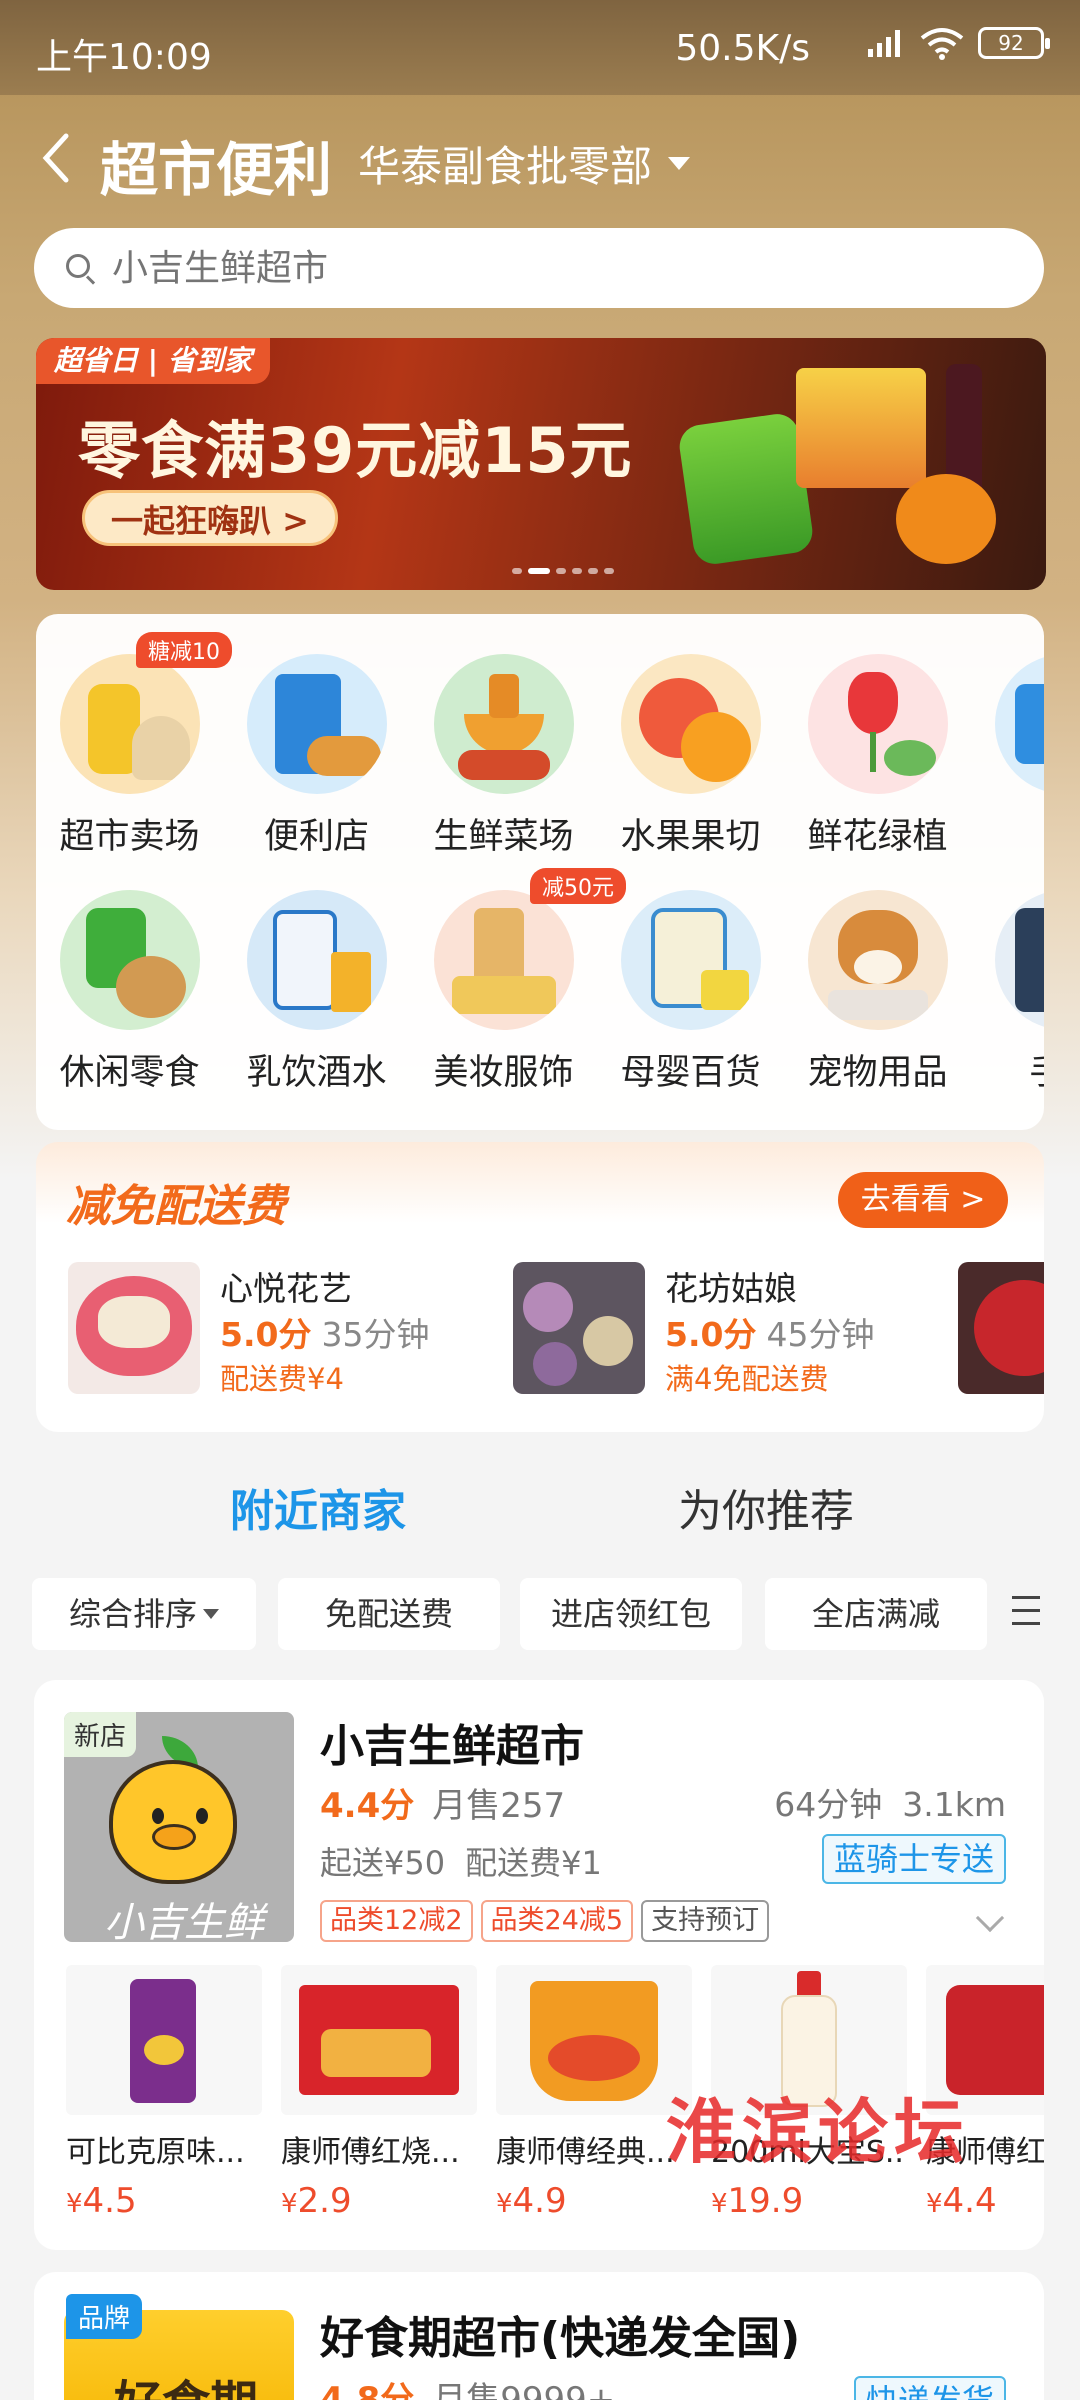 The height and width of the screenshot is (2400, 1080). I want to click on monthly-sales: 月售9999+, so click(524, 2390).